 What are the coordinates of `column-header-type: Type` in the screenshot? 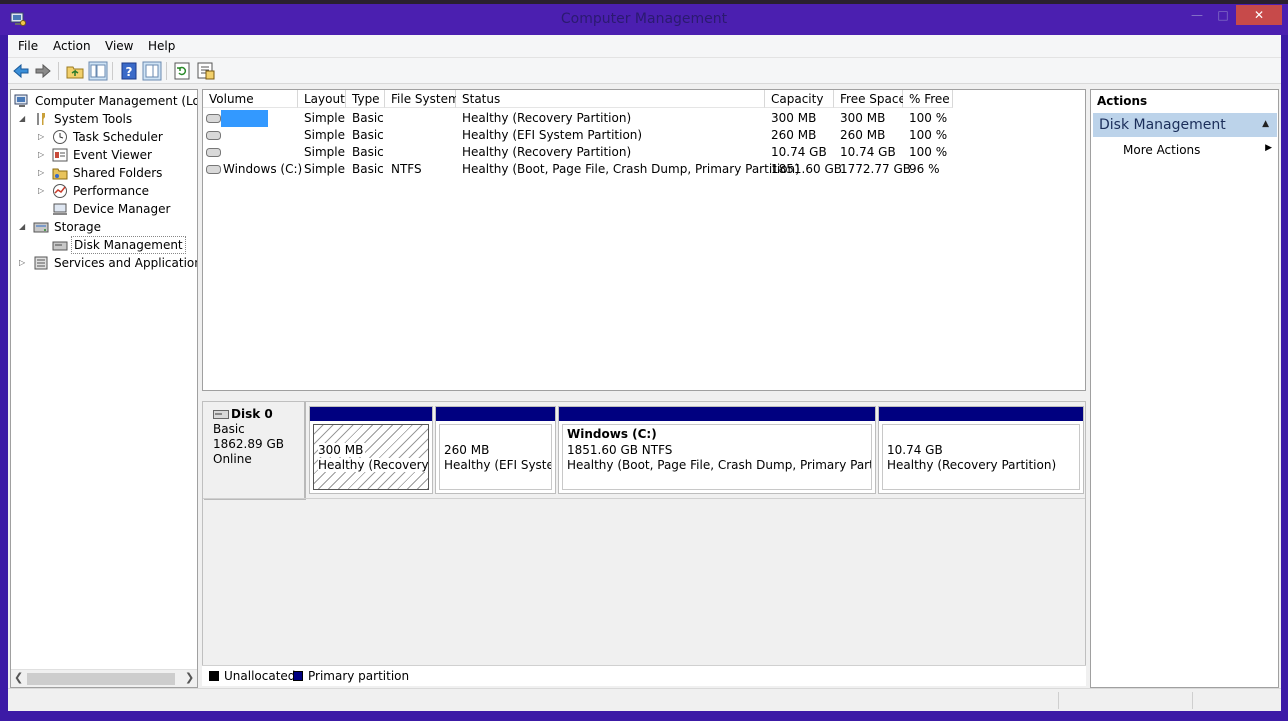 It's located at (365, 99).